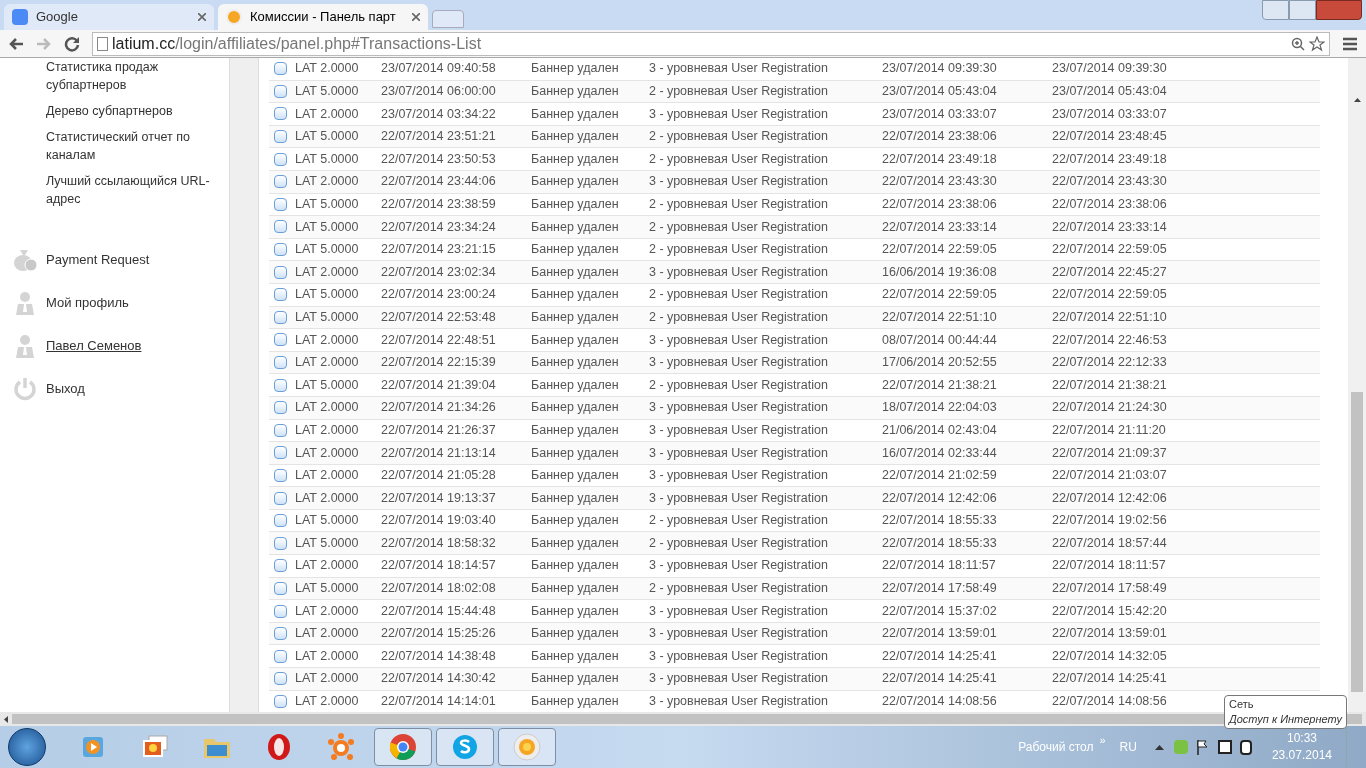 Image resolution: width=1366 pixels, height=768 pixels. Describe the element at coordinates (25, 346) in the screenshot. I see `person-icon` at that location.